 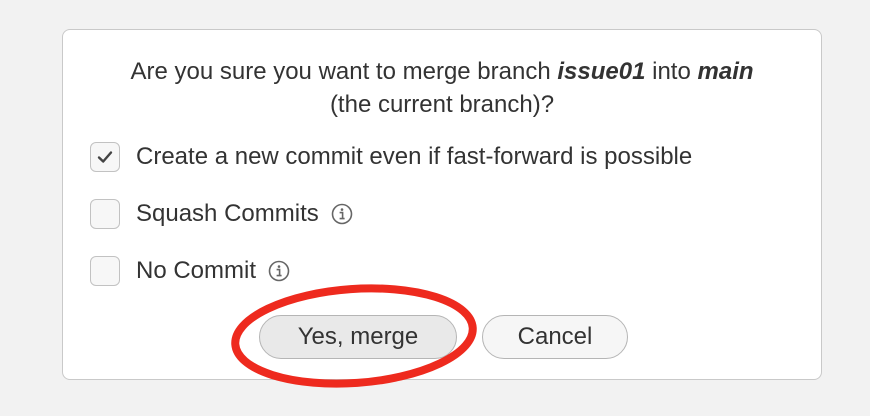 I want to click on option-squash-commits: Squash Commits, so click(x=221, y=214).